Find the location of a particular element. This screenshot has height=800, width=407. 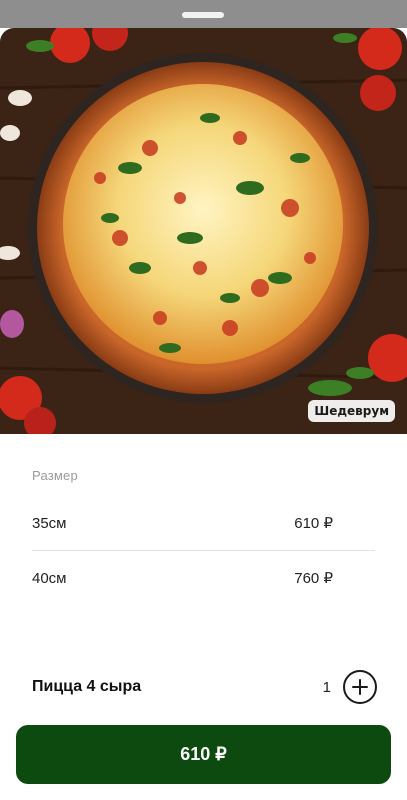

size-price: 610 ₽ is located at coordinates (313, 523).